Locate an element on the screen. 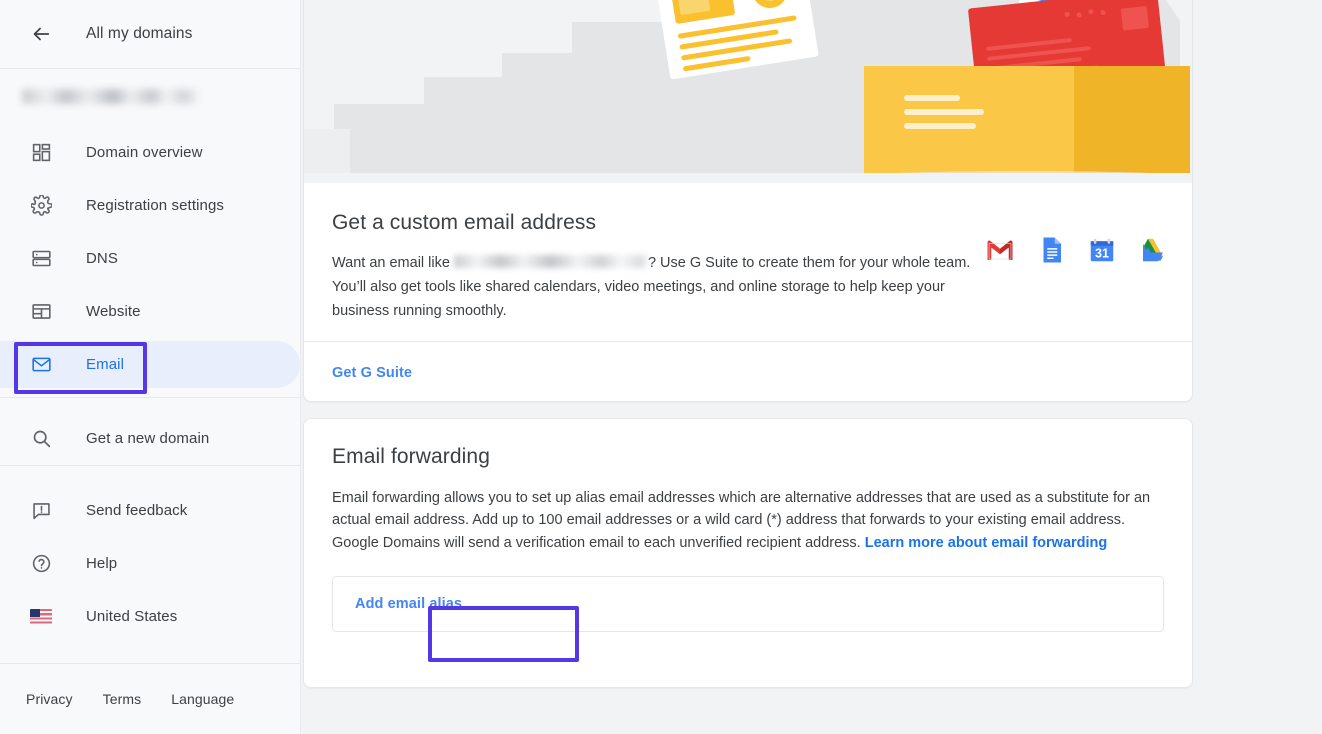 The image size is (1322, 734). svg-text: 31 is located at coordinates (1102, 254).